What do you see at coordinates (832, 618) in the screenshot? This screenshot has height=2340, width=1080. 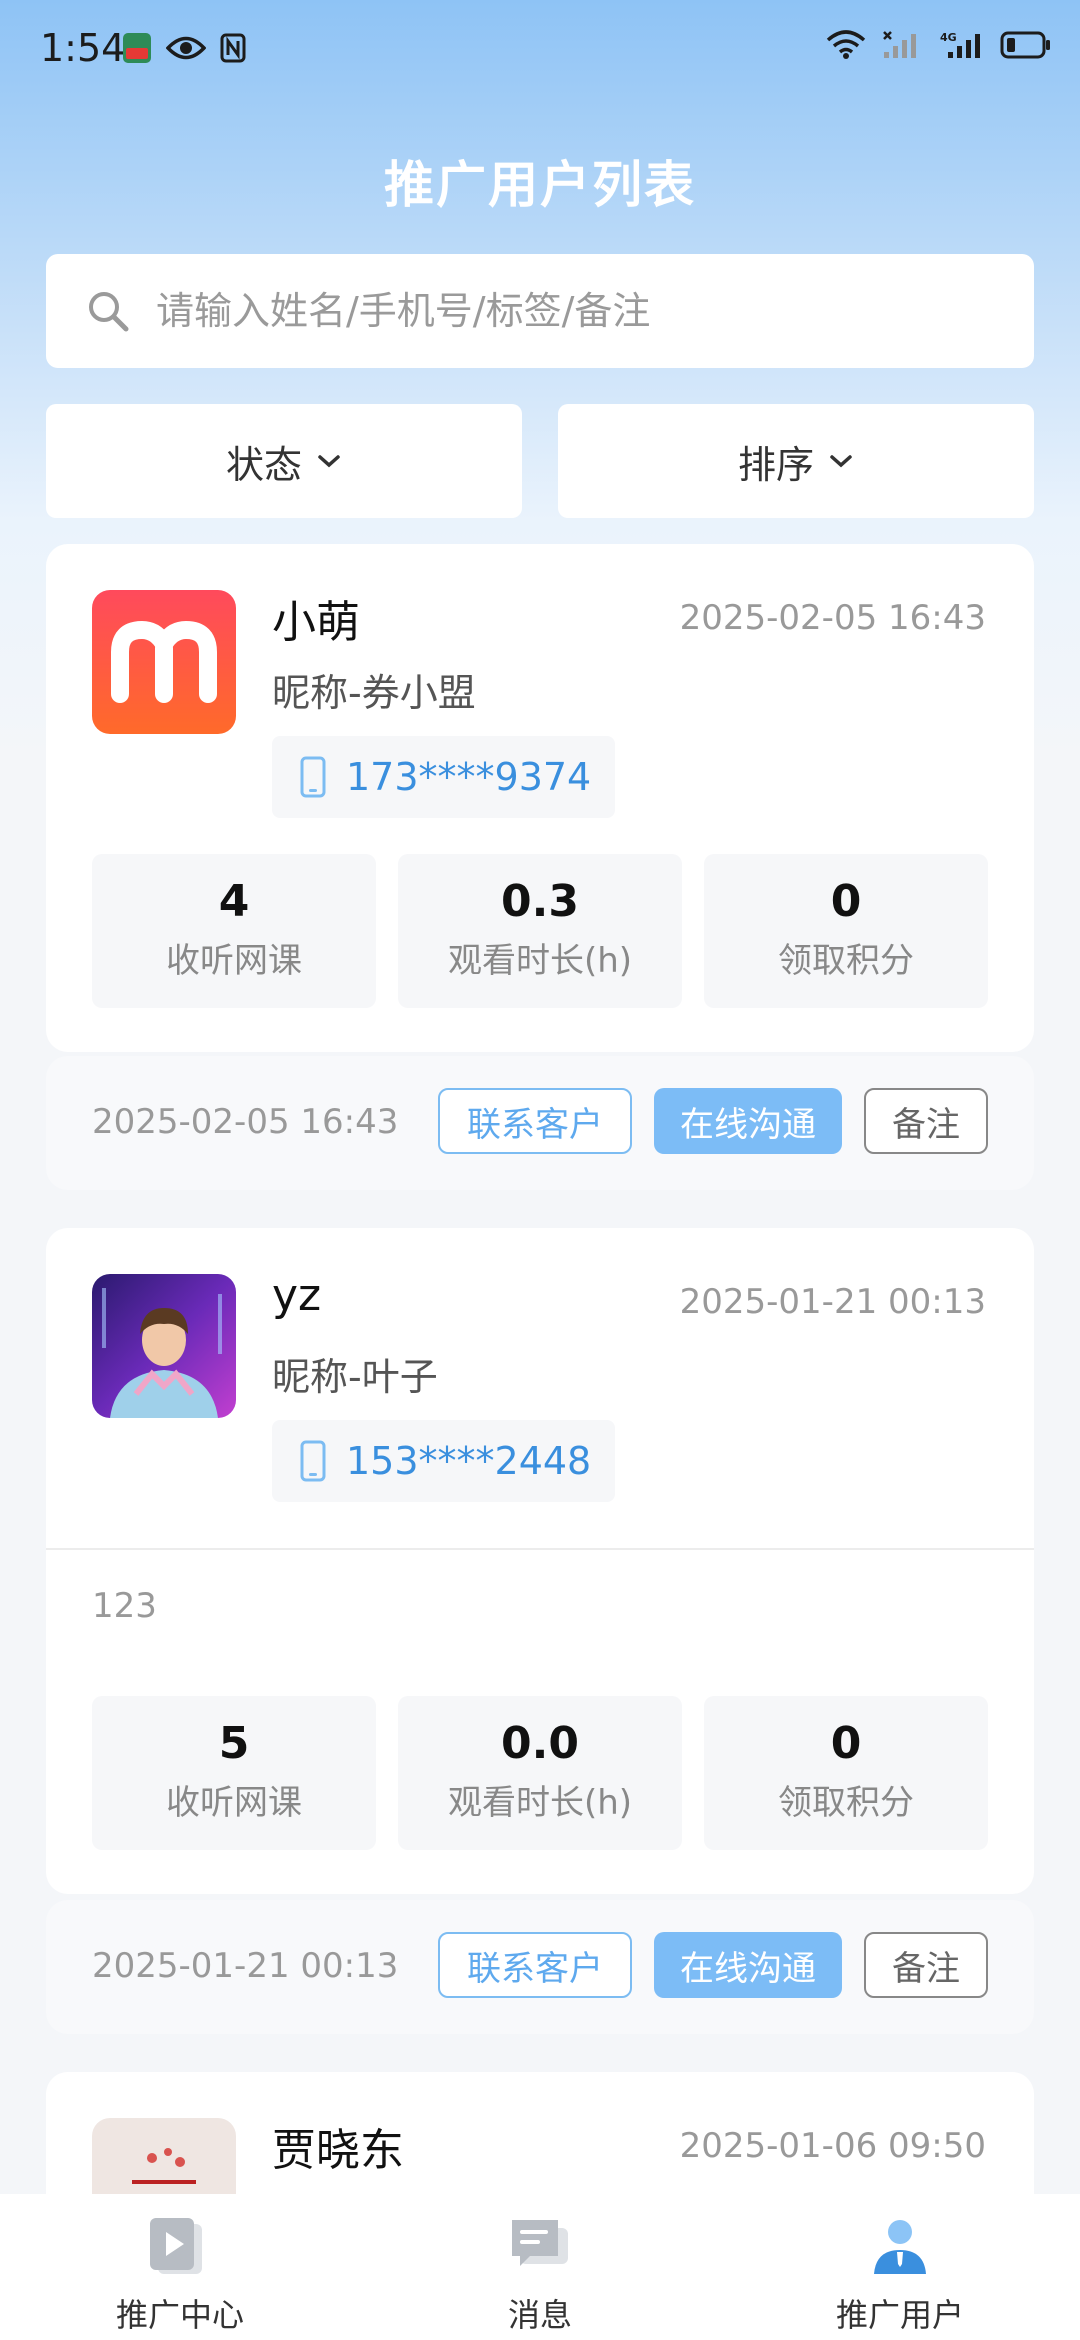 I see `user-date: 2025-02-05 16:43` at bounding box center [832, 618].